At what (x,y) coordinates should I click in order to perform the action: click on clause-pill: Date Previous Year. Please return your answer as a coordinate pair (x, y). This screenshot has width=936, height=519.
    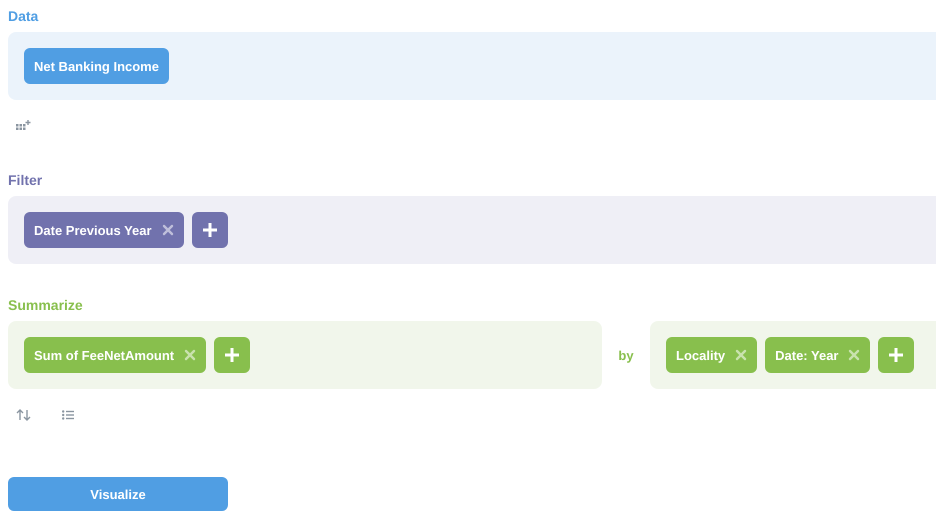
    Looking at the image, I should click on (104, 230).